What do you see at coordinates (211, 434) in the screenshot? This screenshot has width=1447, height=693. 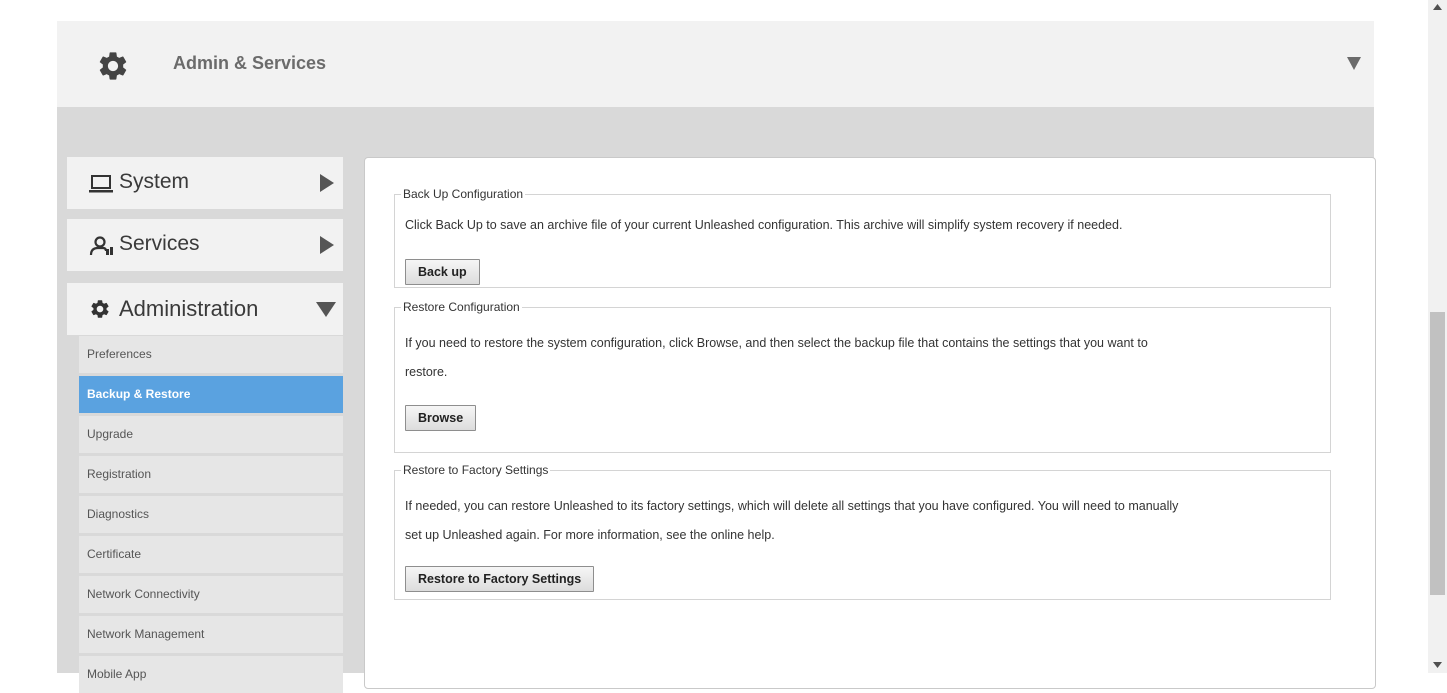 I see `sidebar-item-upgrade: Upgrade` at bounding box center [211, 434].